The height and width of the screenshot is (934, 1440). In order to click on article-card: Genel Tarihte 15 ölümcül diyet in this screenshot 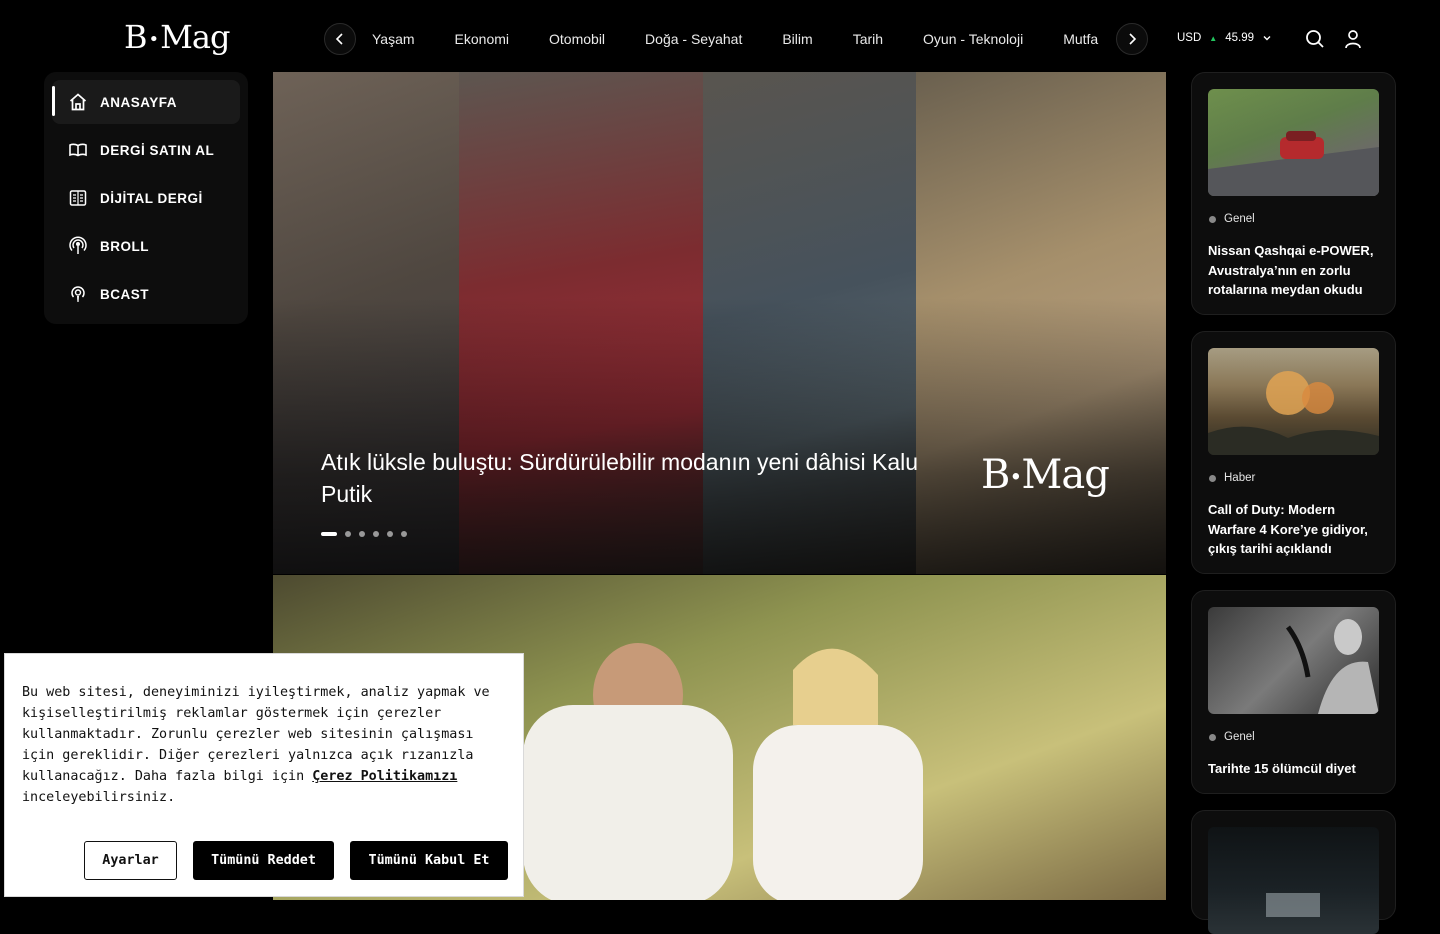, I will do `click(1293, 692)`.